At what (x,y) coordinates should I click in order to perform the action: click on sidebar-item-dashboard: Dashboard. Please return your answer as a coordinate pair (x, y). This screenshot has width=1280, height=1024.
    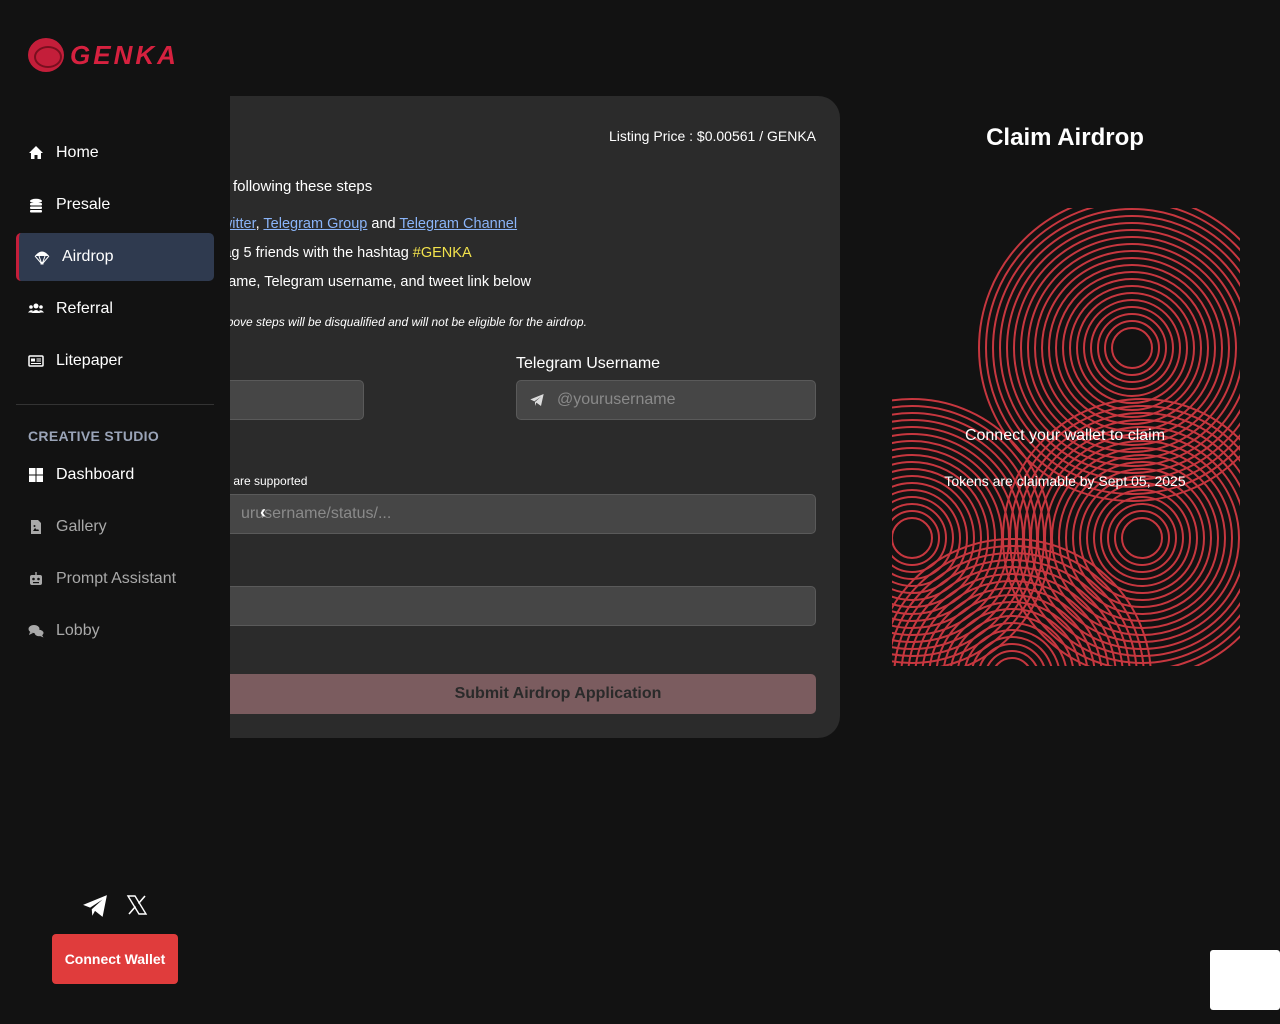
    Looking at the image, I should click on (115, 475).